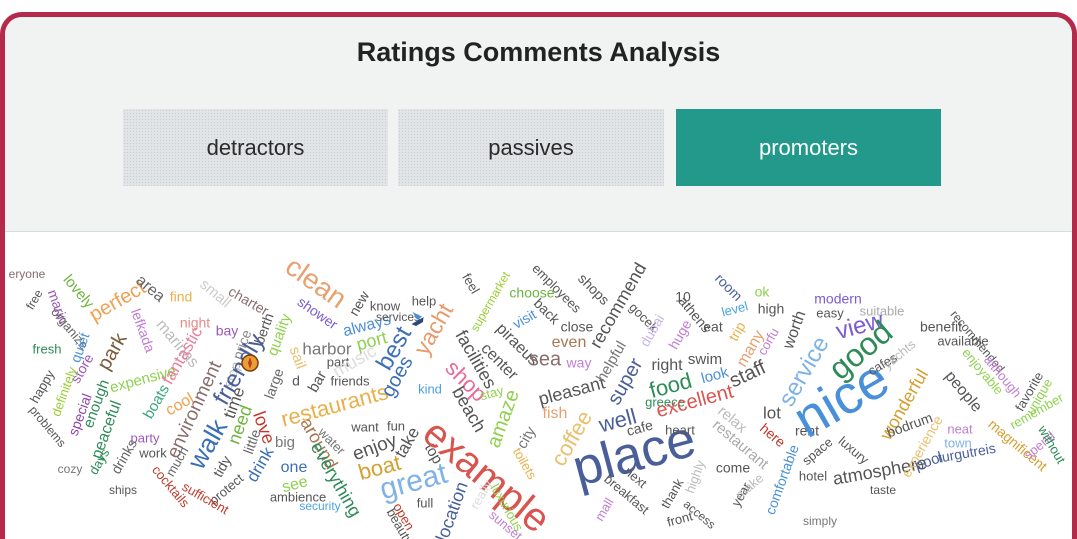 Image resolution: width=1077 pixels, height=539 pixels. Describe the element at coordinates (555, 413) in the screenshot. I see `cloud-word-fish: fish` at that location.